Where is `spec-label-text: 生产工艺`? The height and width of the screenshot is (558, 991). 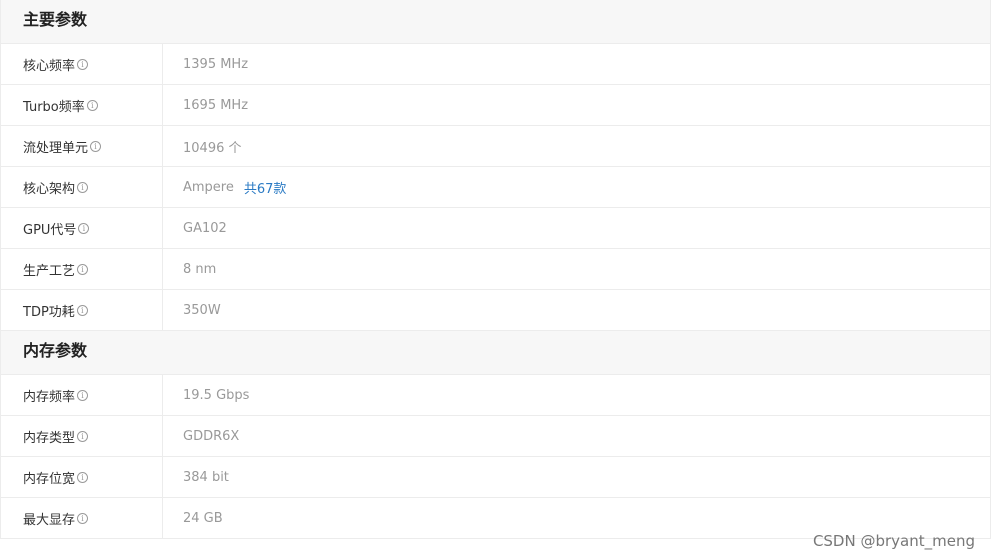 spec-label-text: 生产工艺 is located at coordinates (49, 271).